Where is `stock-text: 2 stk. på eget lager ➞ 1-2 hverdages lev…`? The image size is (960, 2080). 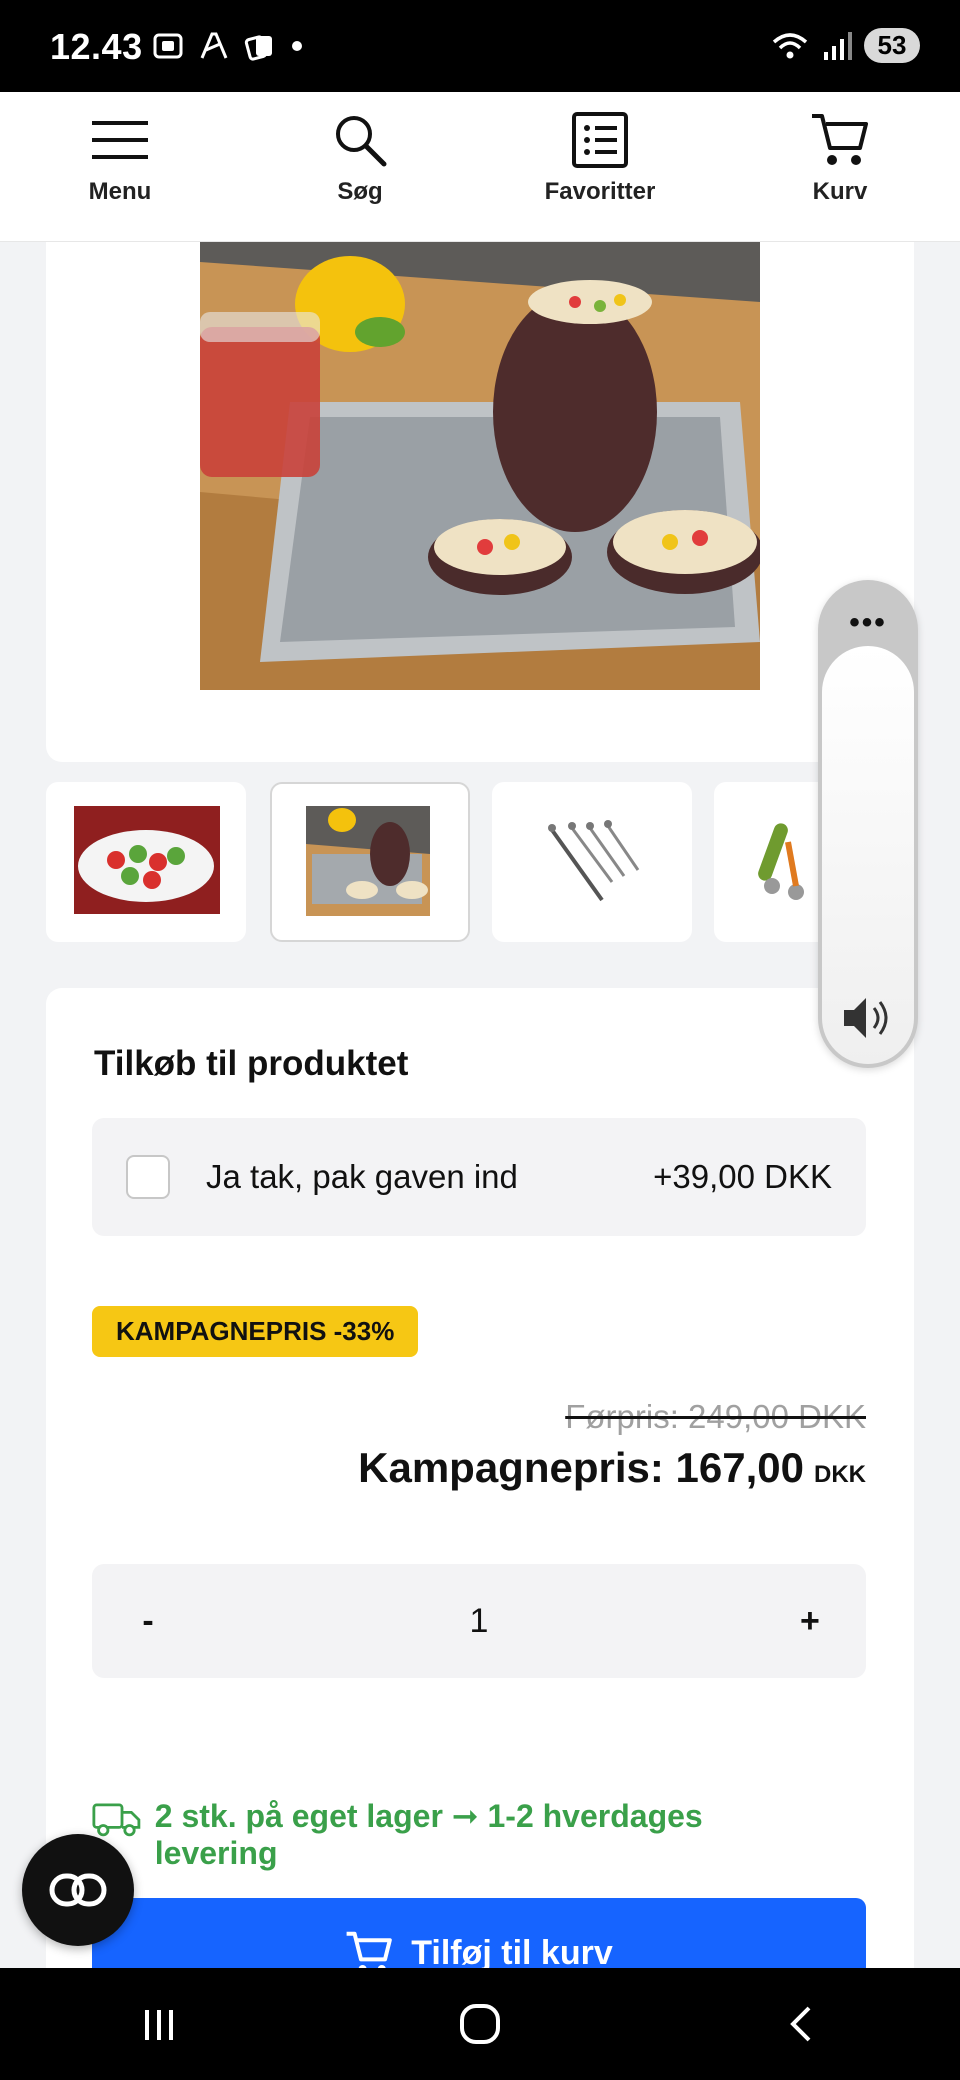
stock-text: 2 stk. på eget lager ➞ 1-2 hverdages lev… is located at coordinates (428, 1834).